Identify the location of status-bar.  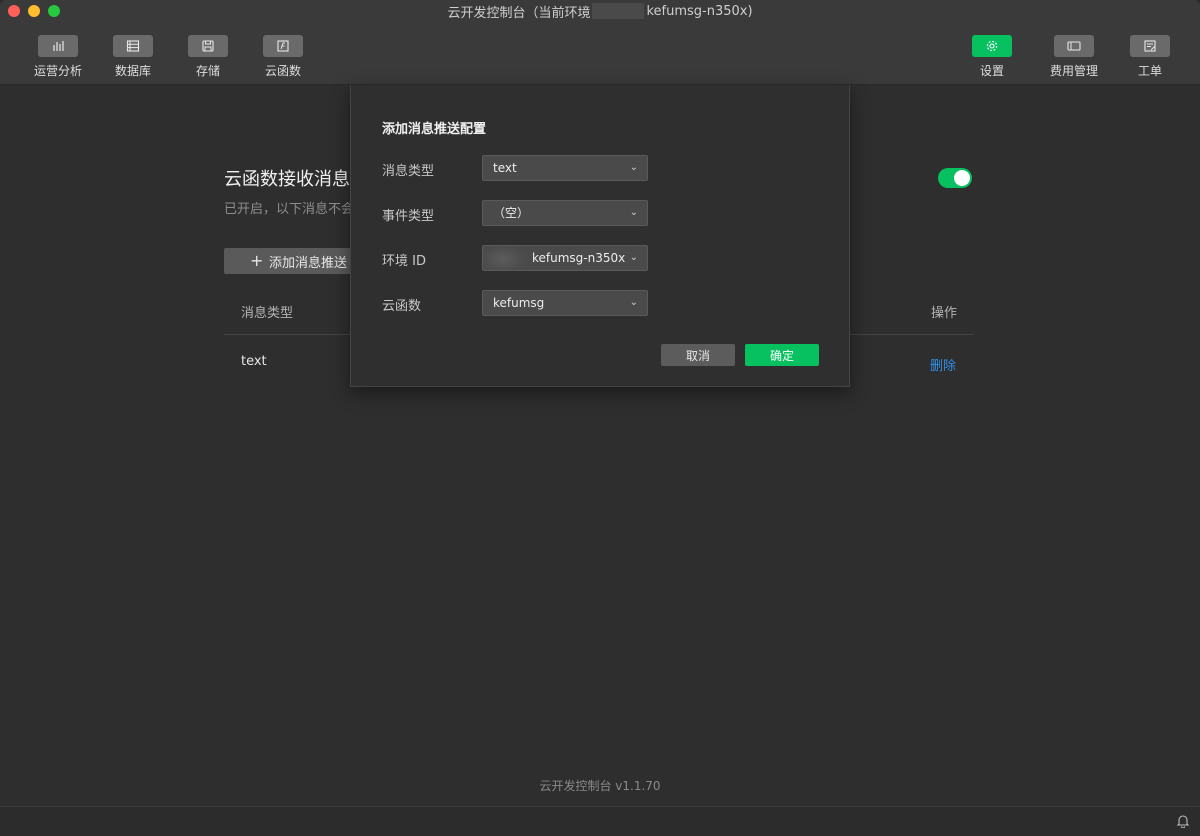
(600, 821).